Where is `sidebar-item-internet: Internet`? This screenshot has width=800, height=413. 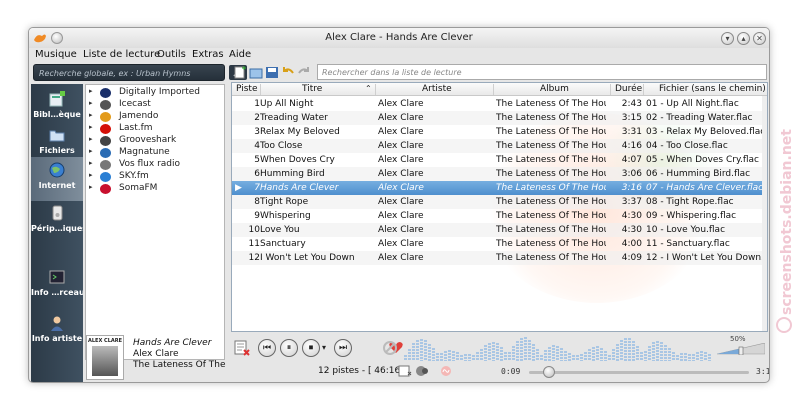
sidebar-item-internet: Internet is located at coordinates (57, 179).